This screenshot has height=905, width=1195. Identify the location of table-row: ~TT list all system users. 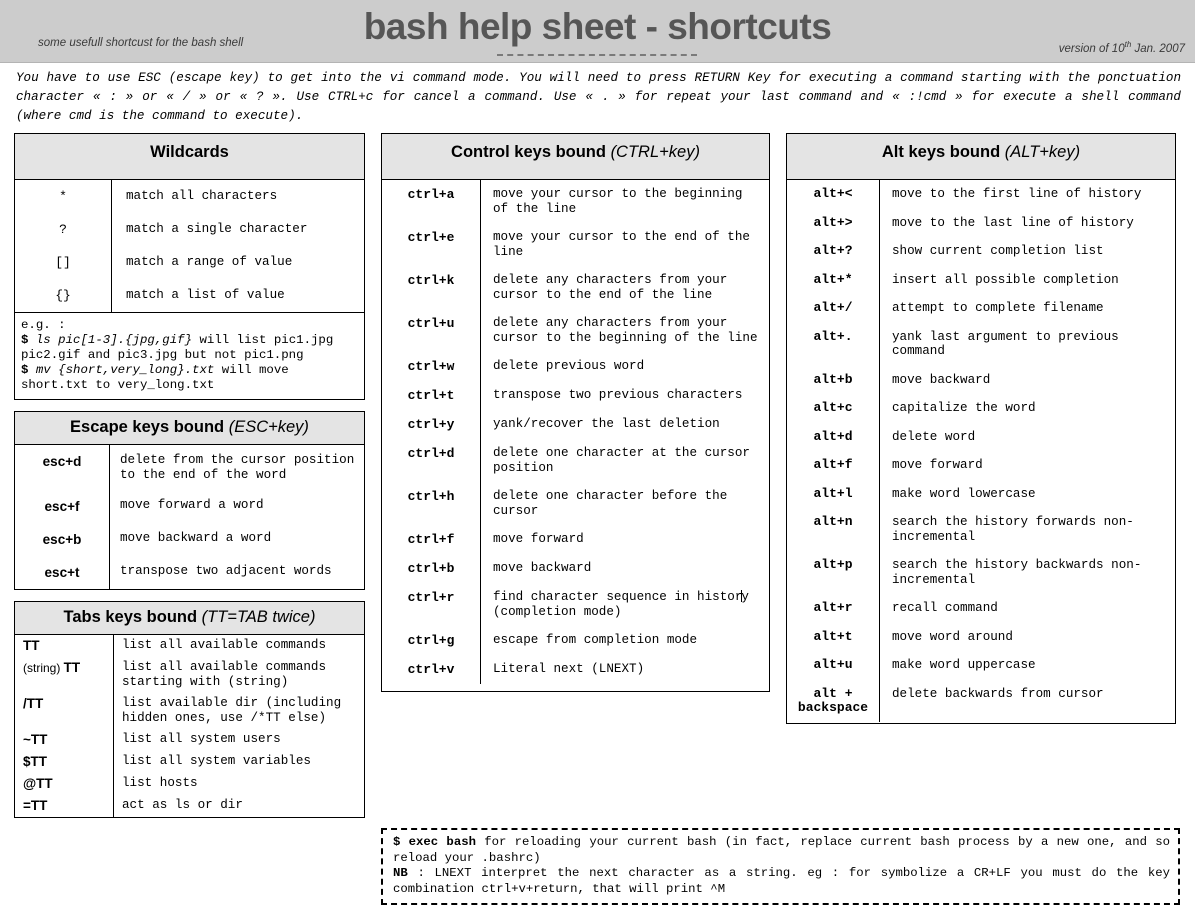
(189, 740).